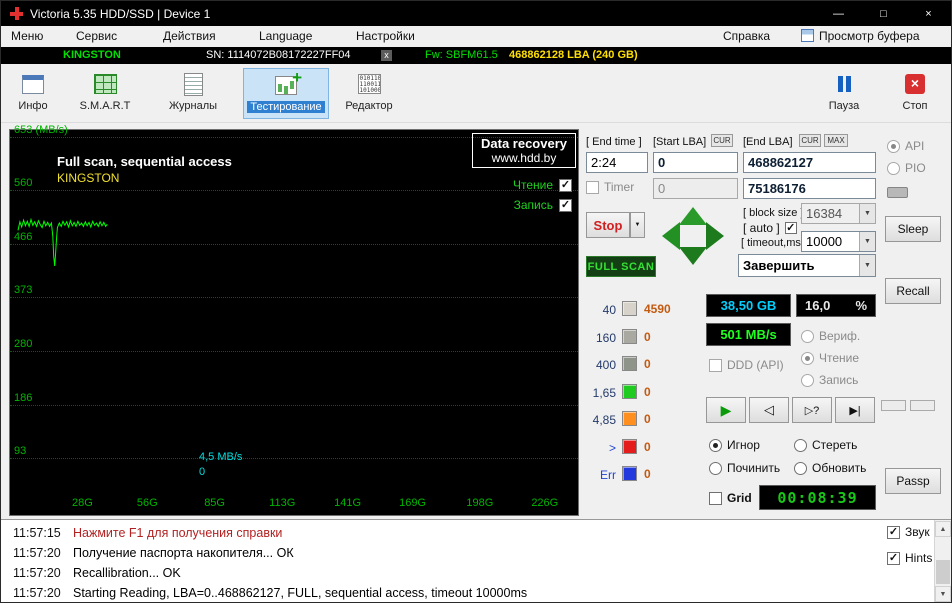 This screenshot has height=603, width=952. What do you see at coordinates (913, 229) in the screenshot?
I see `sleep-button: Sleep` at bounding box center [913, 229].